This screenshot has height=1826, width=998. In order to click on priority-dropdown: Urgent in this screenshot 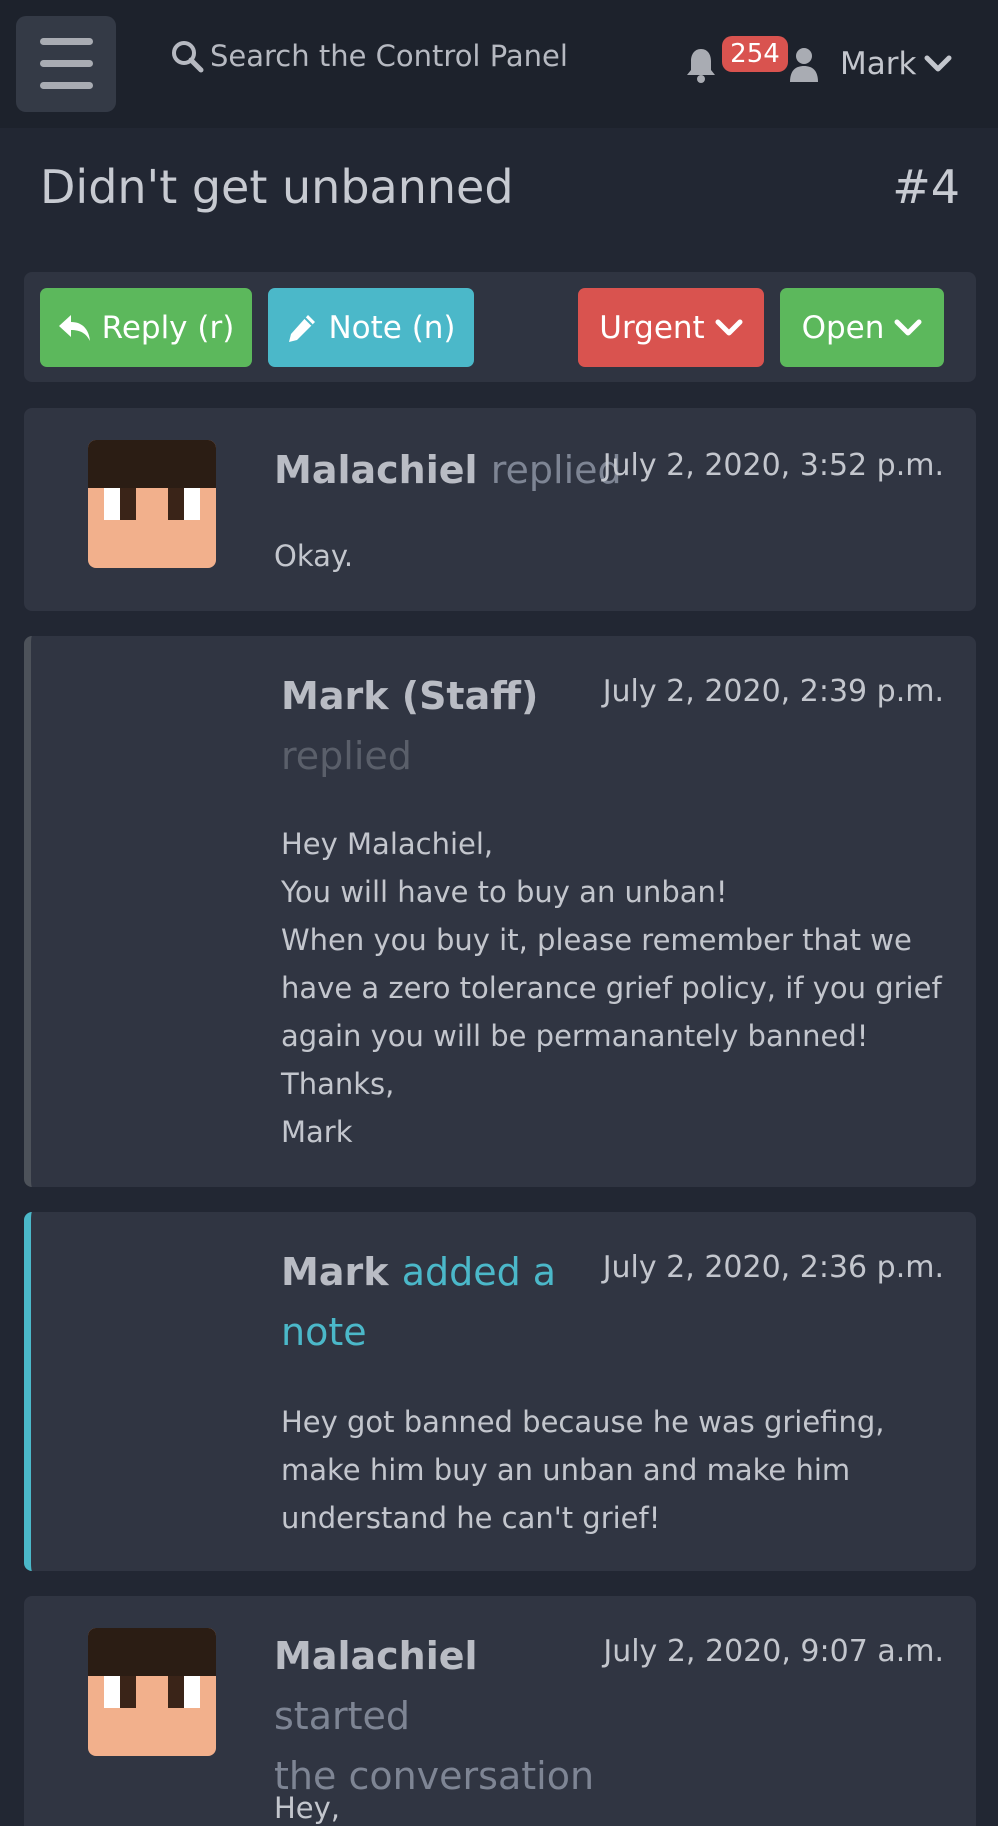, I will do `click(671, 327)`.